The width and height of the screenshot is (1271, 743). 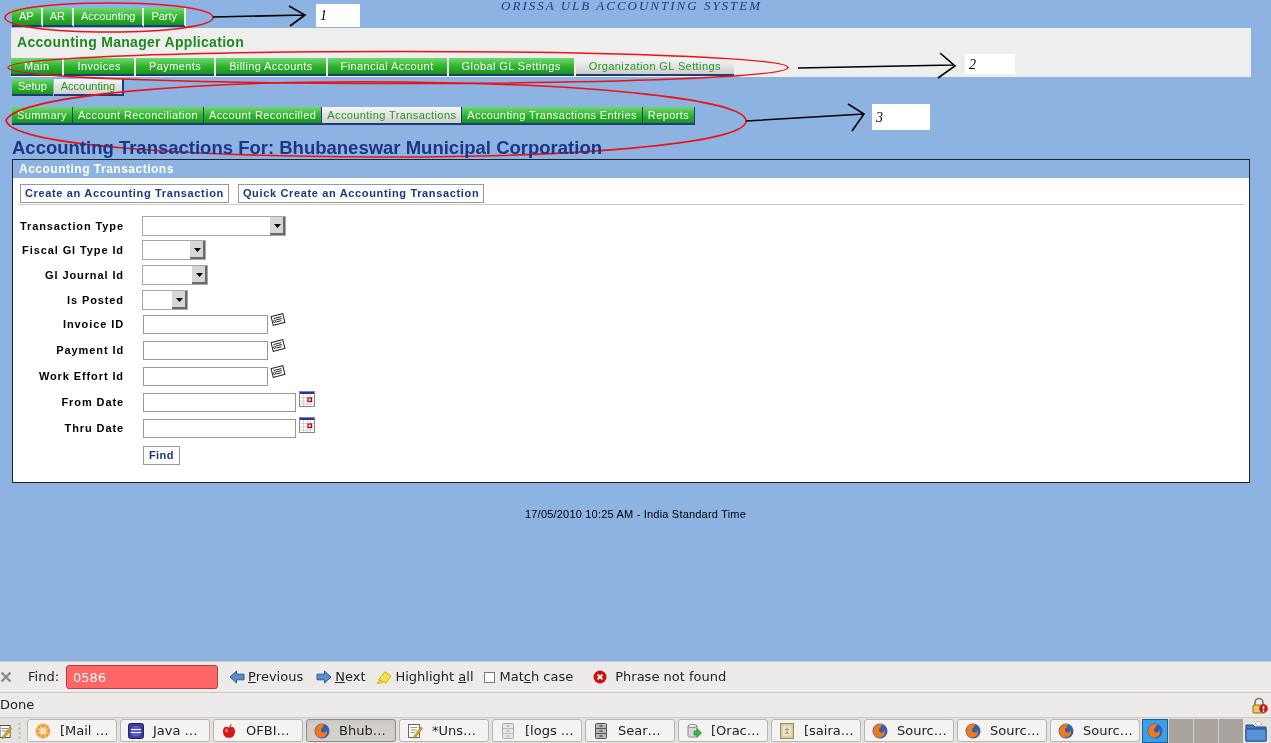 What do you see at coordinates (71, 226) in the screenshot?
I see `field-label: Transaction Type` at bounding box center [71, 226].